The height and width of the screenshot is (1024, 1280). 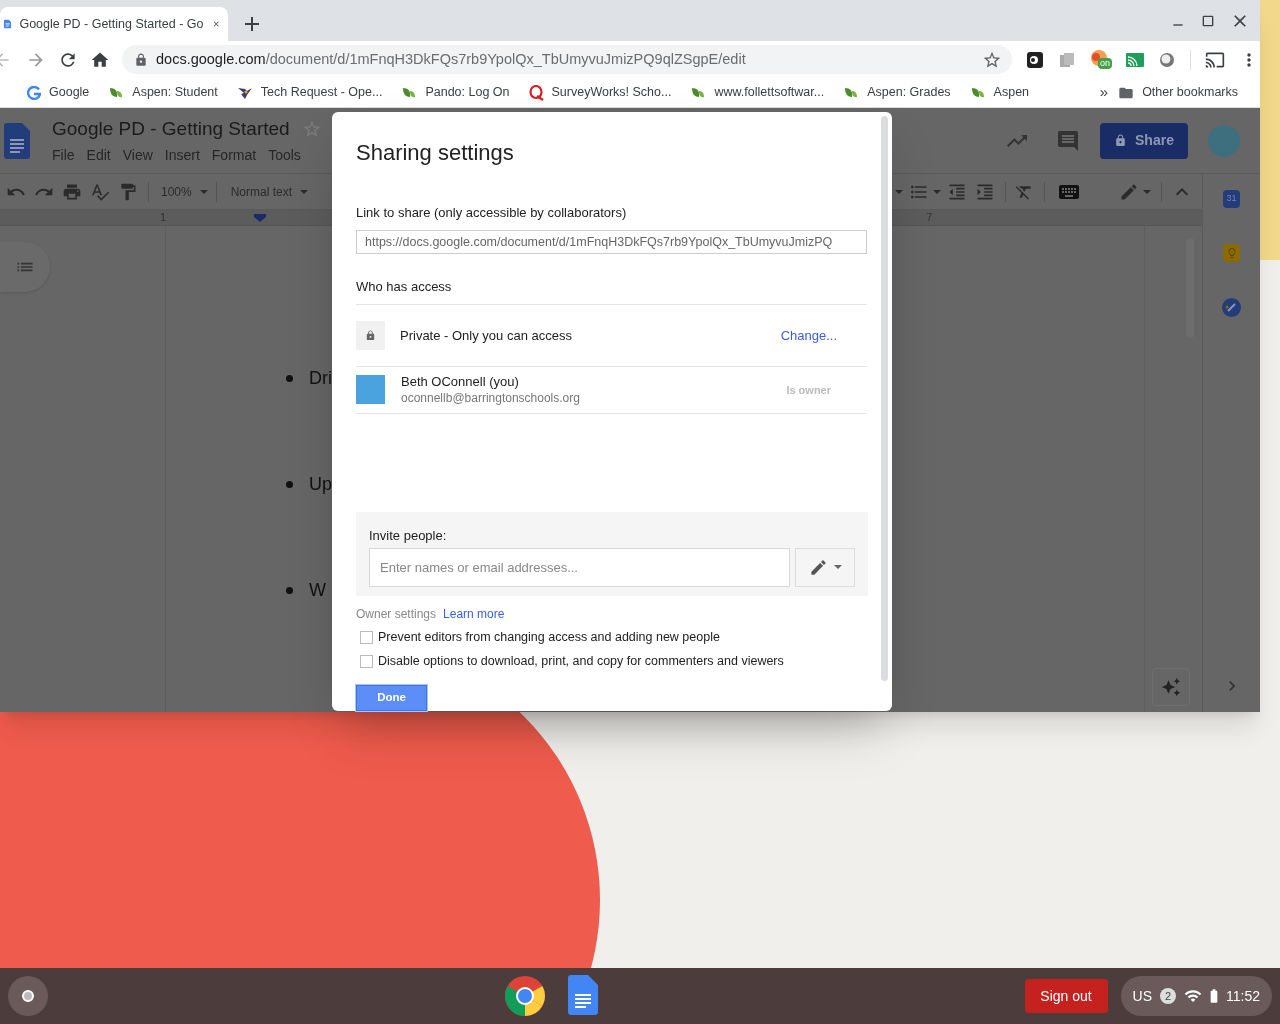 I want to click on checkbox-label: Disable options to download, print, and copy for commenters and viewers, so click(x=581, y=661).